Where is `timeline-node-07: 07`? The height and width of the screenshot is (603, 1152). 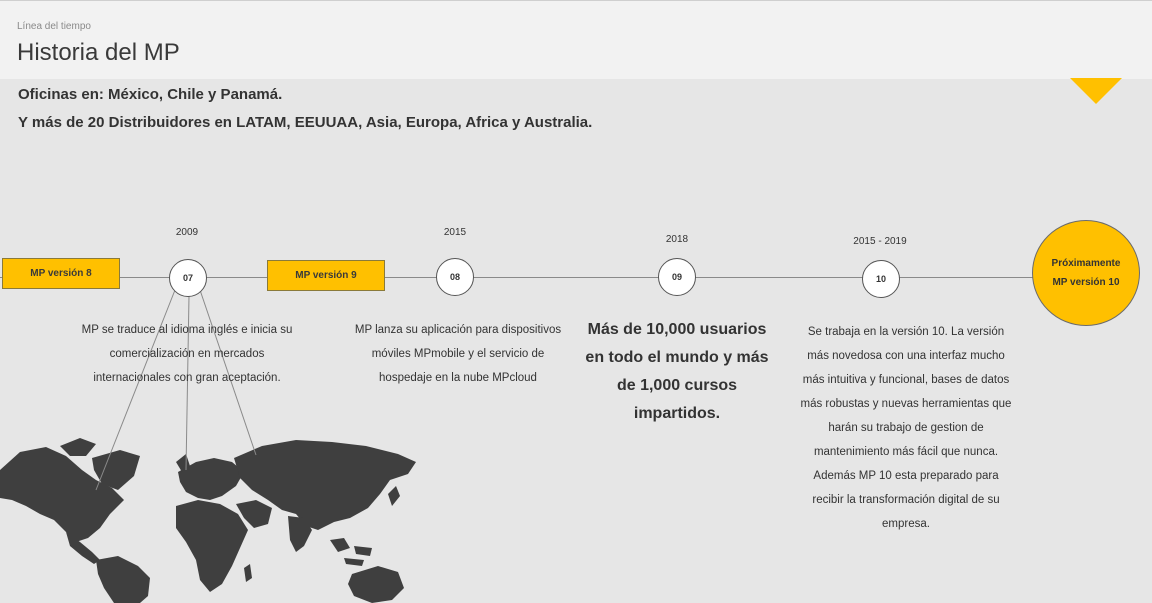 timeline-node-07: 07 is located at coordinates (188, 278).